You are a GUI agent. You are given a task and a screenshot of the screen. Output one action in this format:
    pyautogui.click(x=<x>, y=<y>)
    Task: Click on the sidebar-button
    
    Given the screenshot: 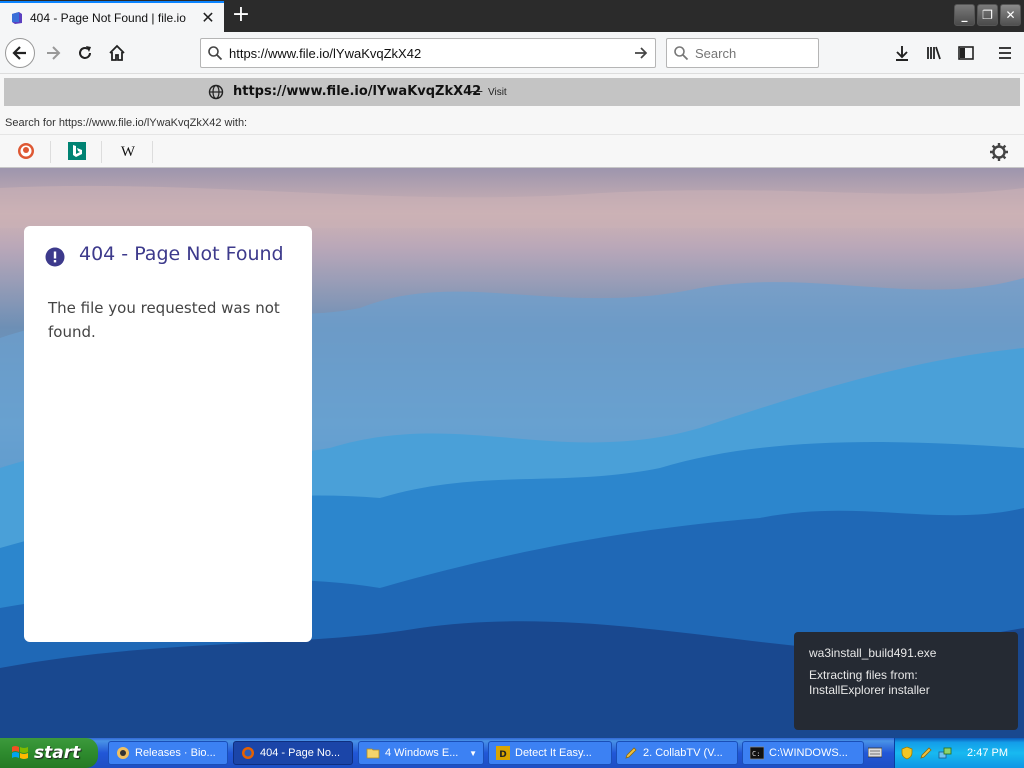 What is the action you would take?
    pyautogui.click(x=966, y=53)
    